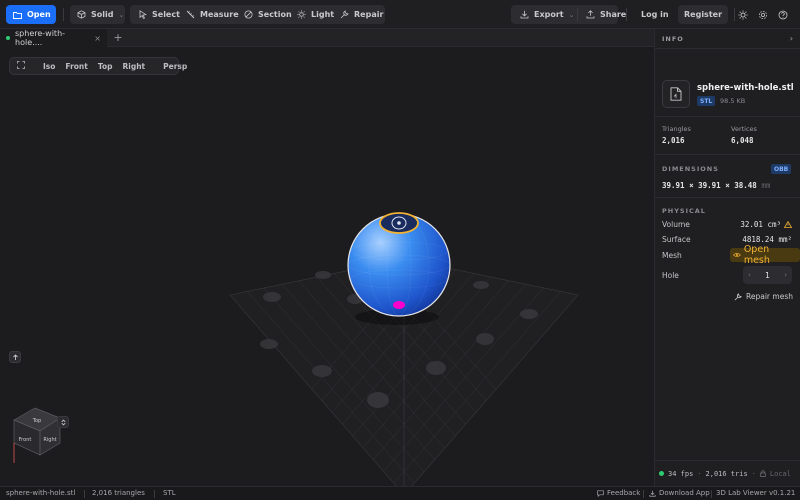 The height and width of the screenshot is (500, 800). What do you see at coordinates (673, 140) in the screenshot?
I see `triangles-value: 2,016` at bounding box center [673, 140].